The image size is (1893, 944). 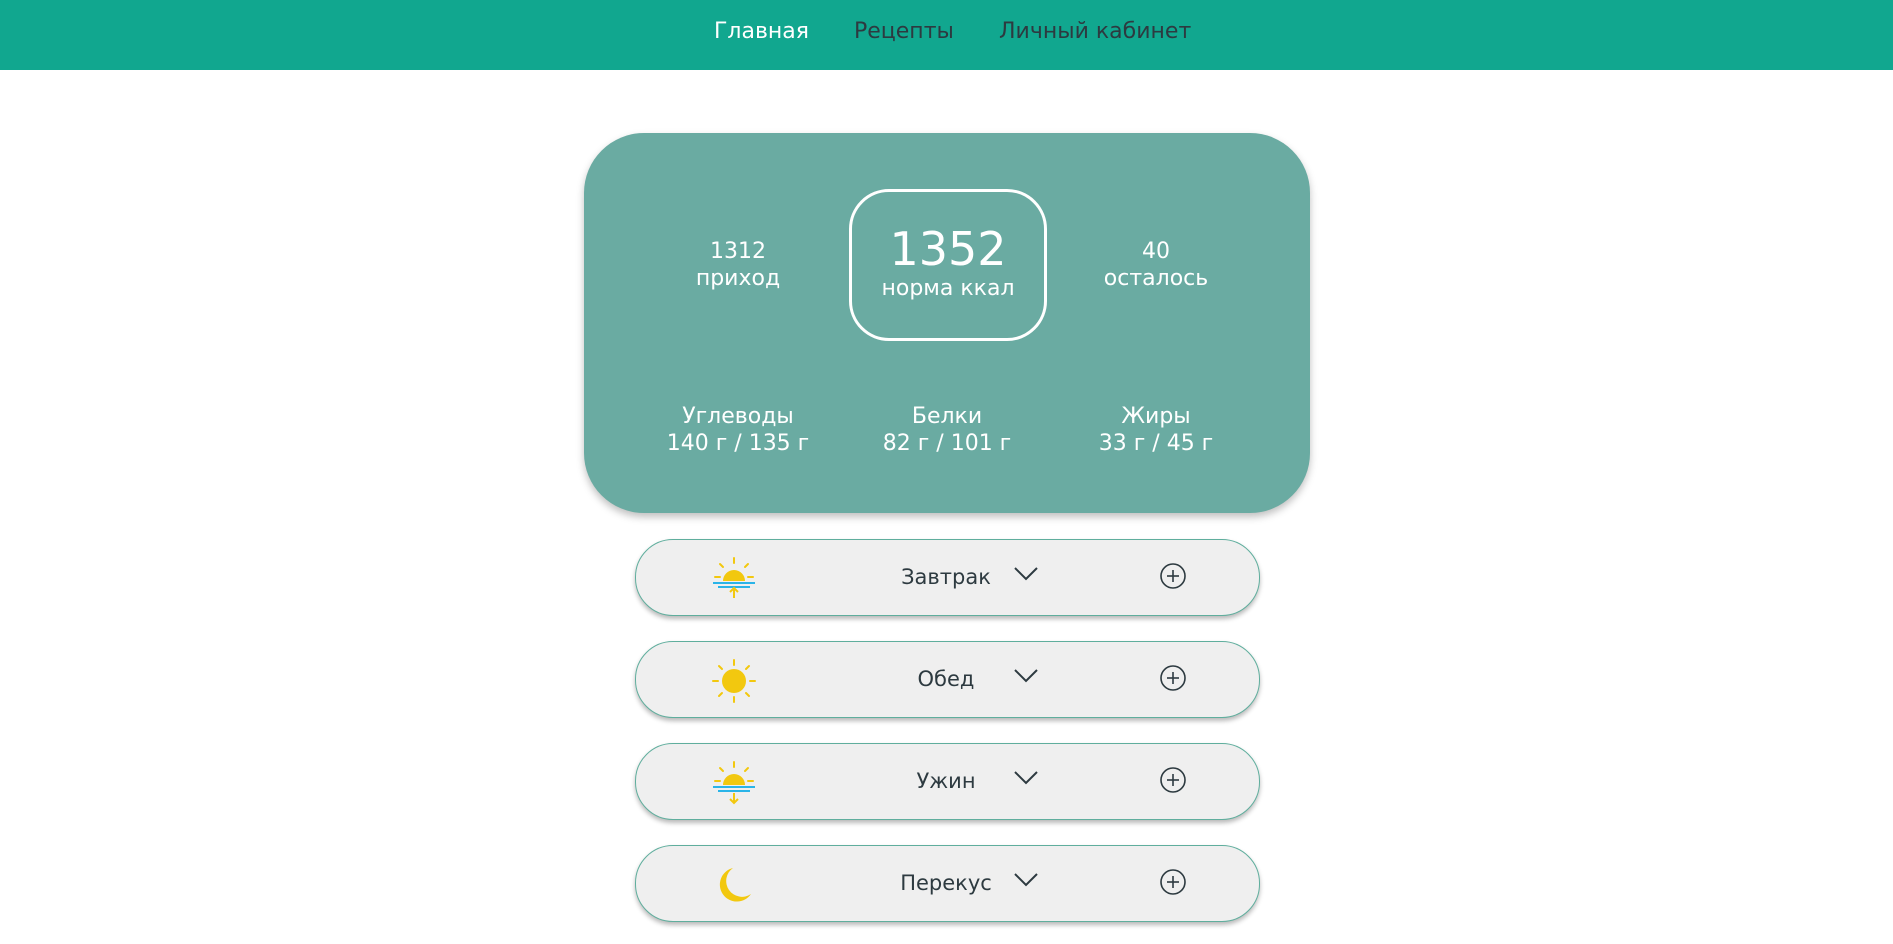 What do you see at coordinates (734, 681) in the screenshot?
I see `sun-icon` at bounding box center [734, 681].